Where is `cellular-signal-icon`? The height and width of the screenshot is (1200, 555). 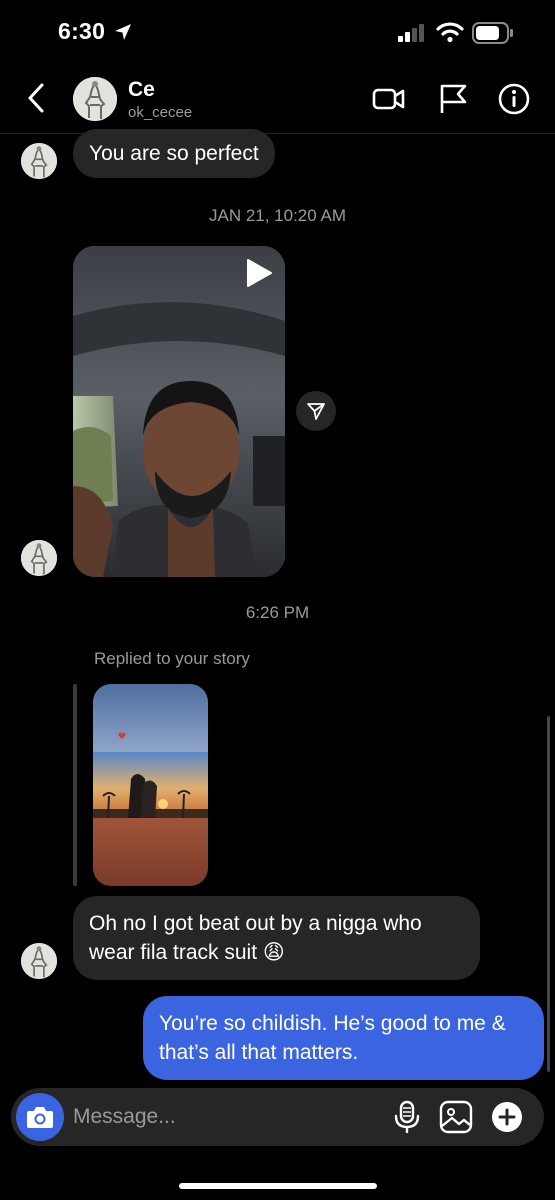
cellular-signal-icon is located at coordinates (411, 33).